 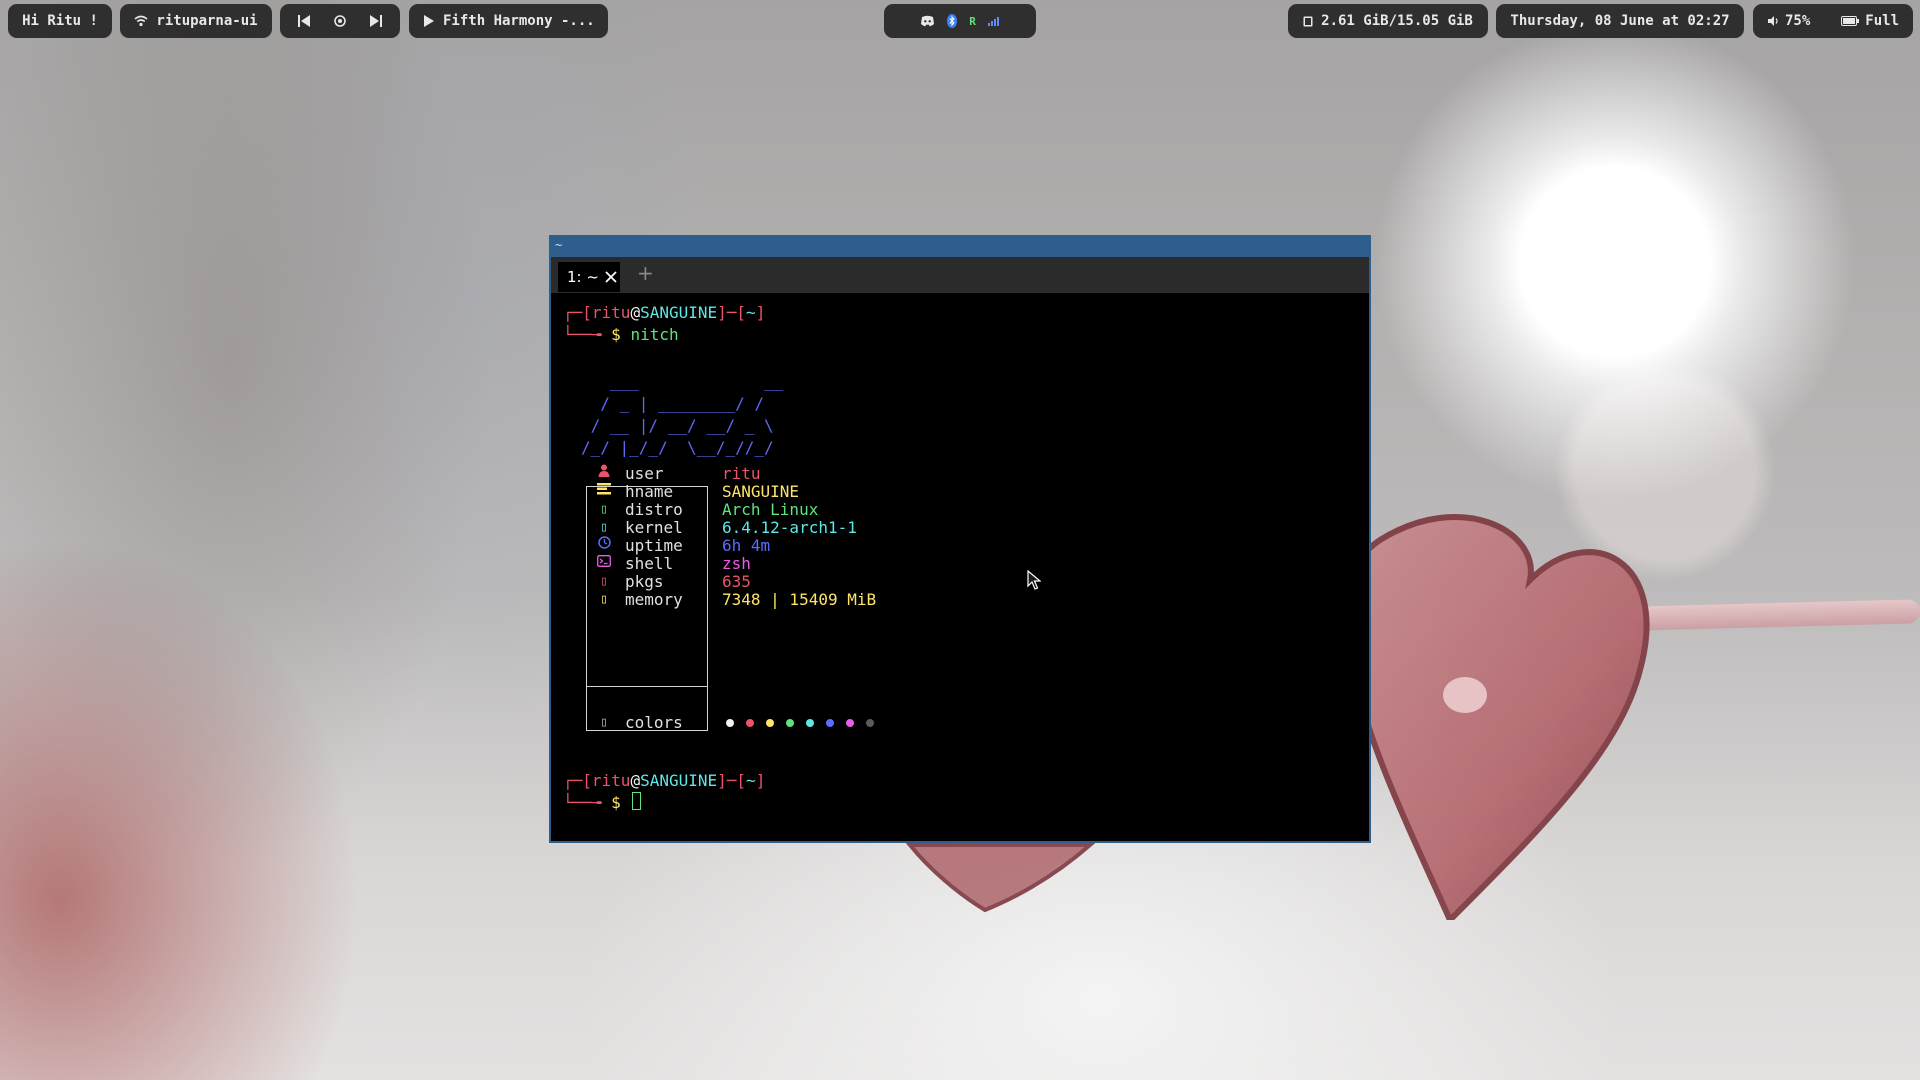 What do you see at coordinates (993, 21) in the screenshot?
I see `signal-icon` at bounding box center [993, 21].